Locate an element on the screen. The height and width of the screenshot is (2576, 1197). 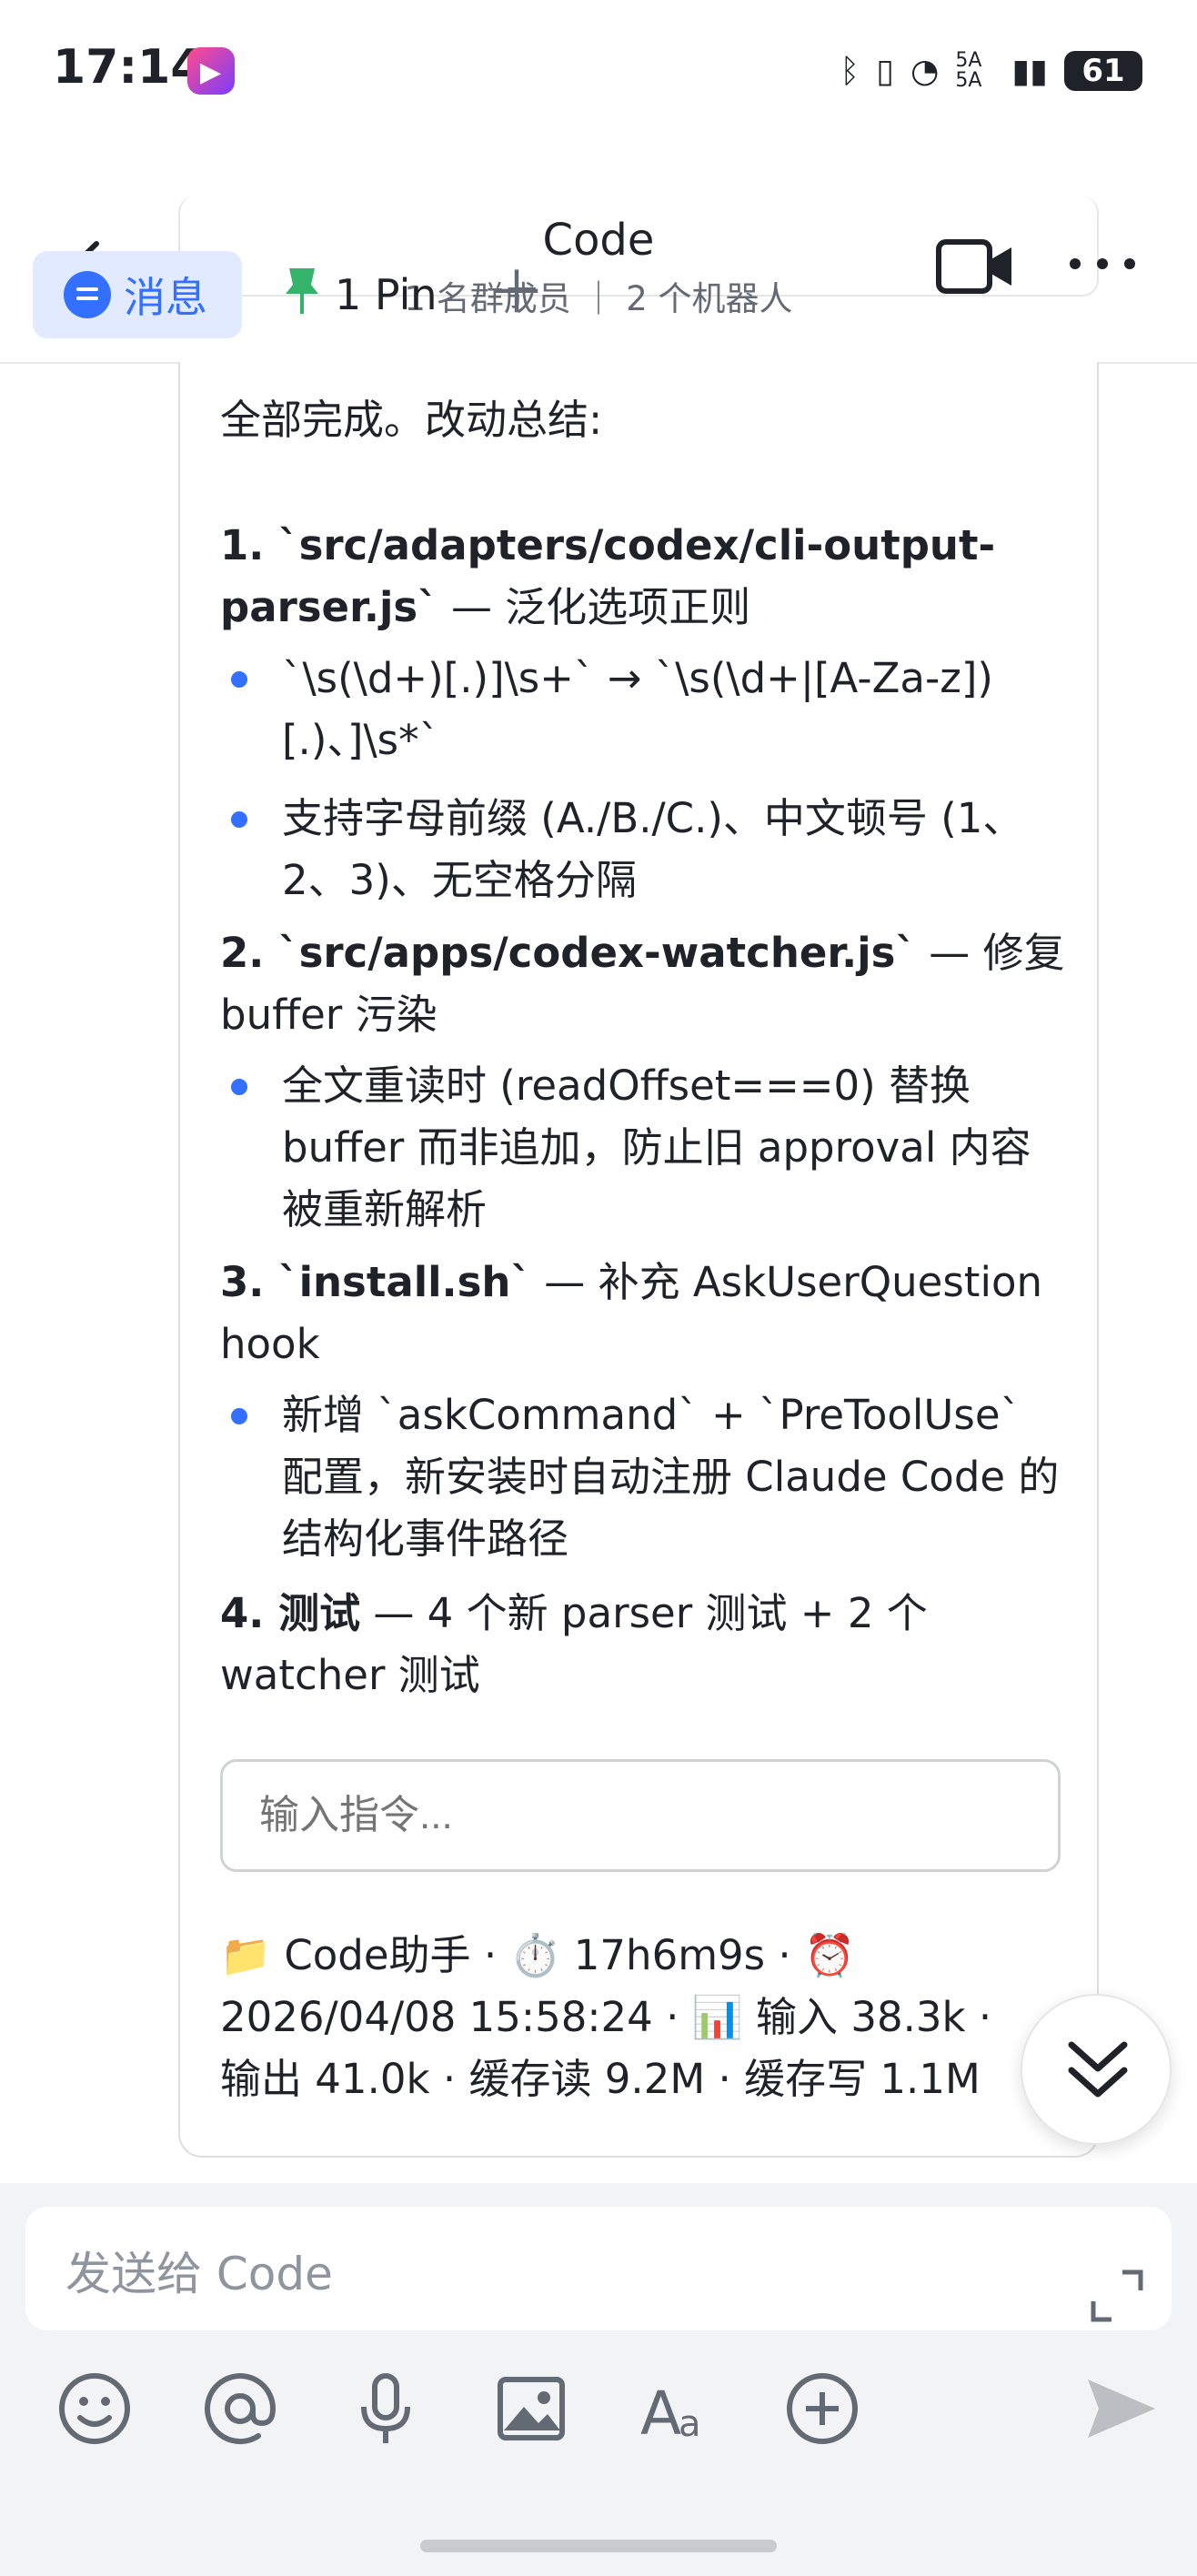
battery-indicator: 61 is located at coordinates (1103, 71).